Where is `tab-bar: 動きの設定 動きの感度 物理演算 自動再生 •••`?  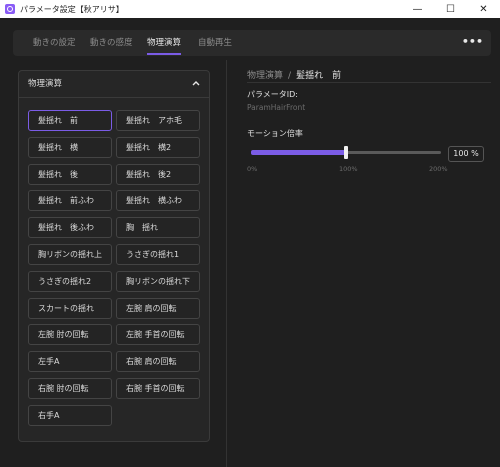
tab-bar: 動きの設定 動きの感度 物理演算 自動再生 ••• is located at coordinates (252, 43).